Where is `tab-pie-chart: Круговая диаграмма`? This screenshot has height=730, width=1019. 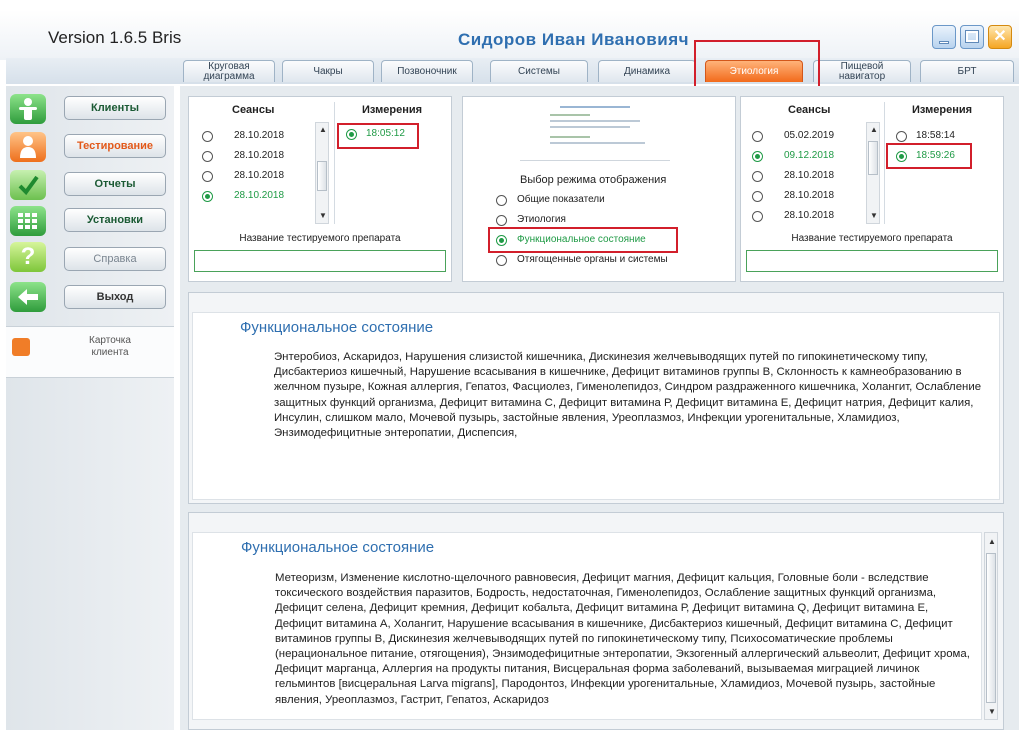
tab-pie-chart: Круговая диаграмма is located at coordinates (229, 71).